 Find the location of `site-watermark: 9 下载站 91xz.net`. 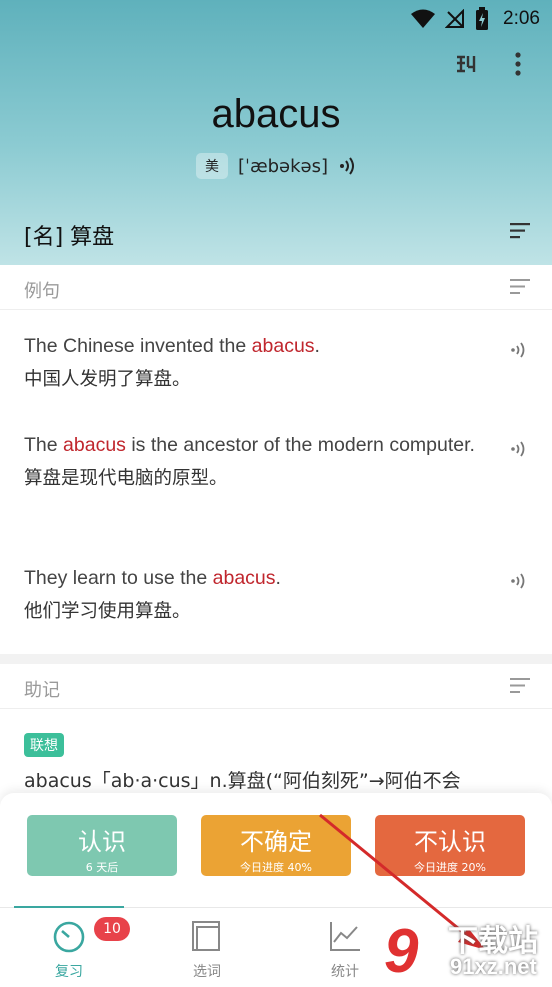

site-watermark: 9 下载站 91xz.net is located at coordinates (466, 949).